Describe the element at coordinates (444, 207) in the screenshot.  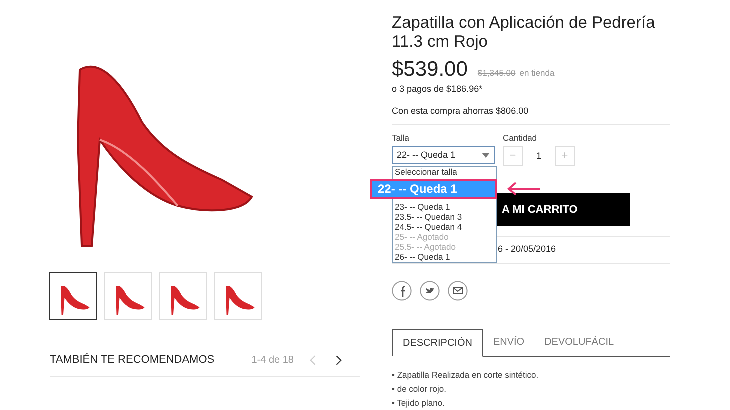
I see `size-option: 23- -- Queda 1` at that location.